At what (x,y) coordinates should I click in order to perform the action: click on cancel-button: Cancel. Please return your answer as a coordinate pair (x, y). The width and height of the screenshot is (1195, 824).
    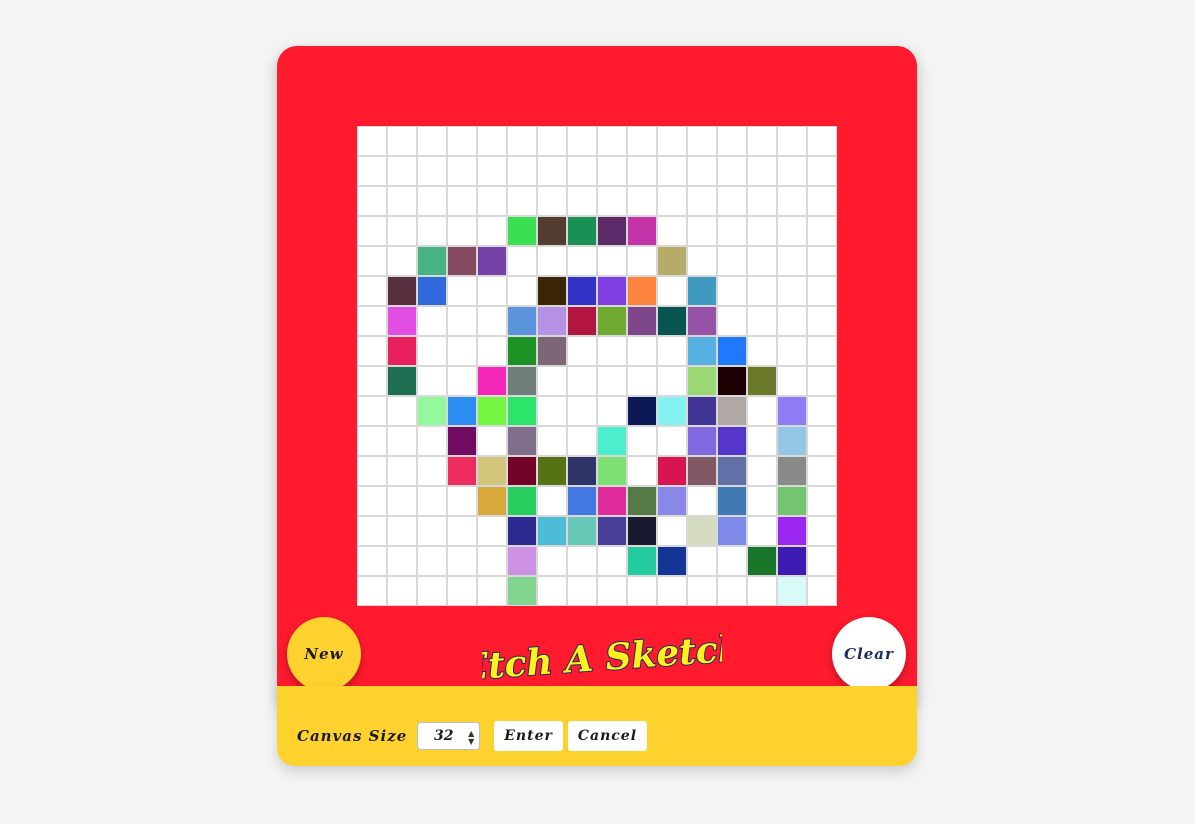
    Looking at the image, I should click on (607, 736).